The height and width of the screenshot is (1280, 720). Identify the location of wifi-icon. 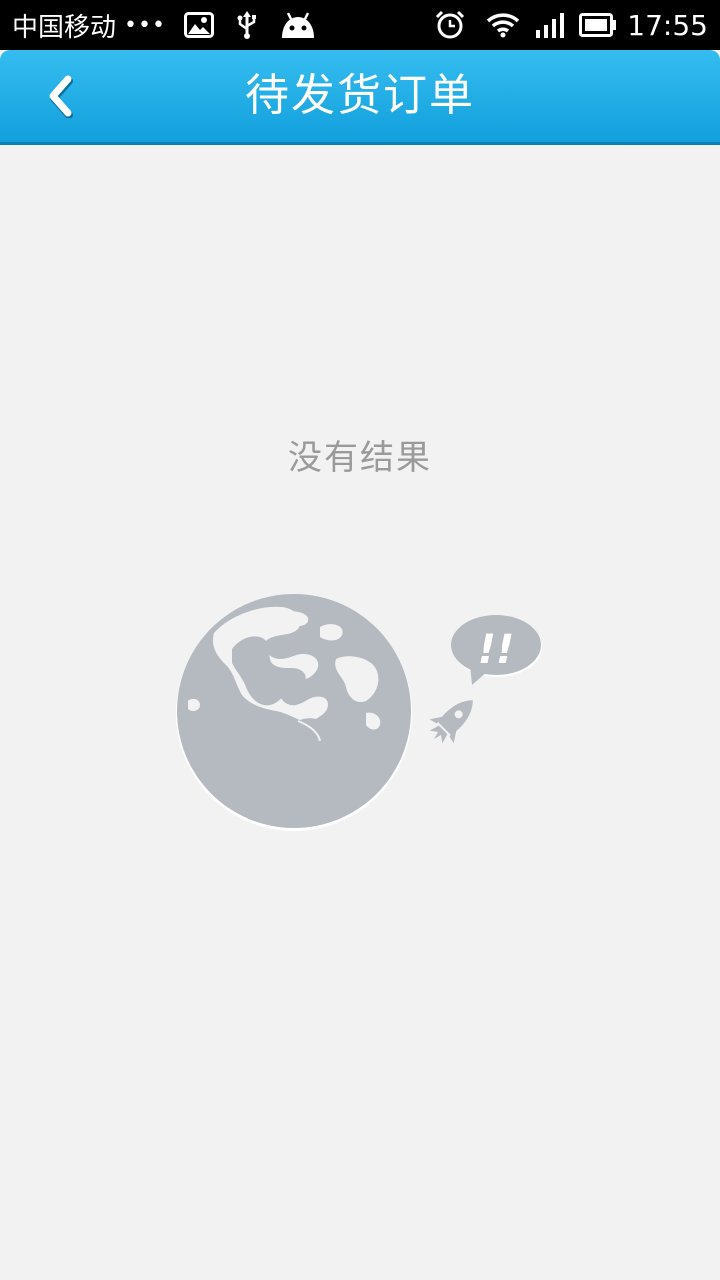
(503, 25).